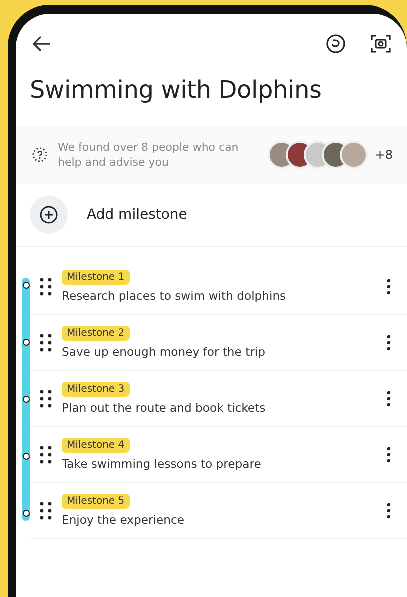 This screenshot has width=407, height=597. I want to click on page-title: Swimming with Dolphins, so click(176, 90).